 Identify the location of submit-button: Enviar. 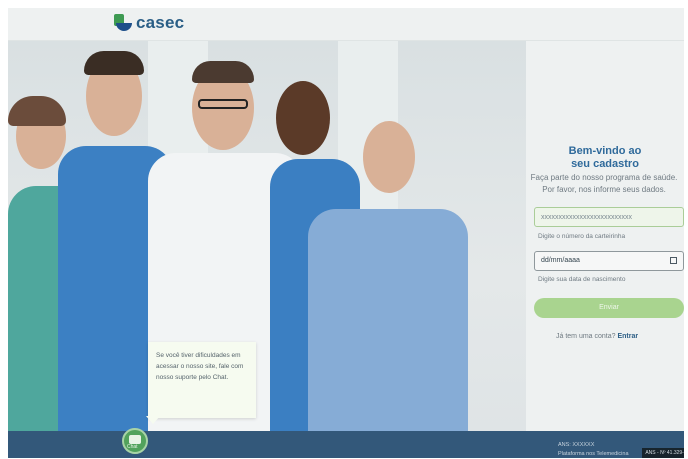
(609, 308).